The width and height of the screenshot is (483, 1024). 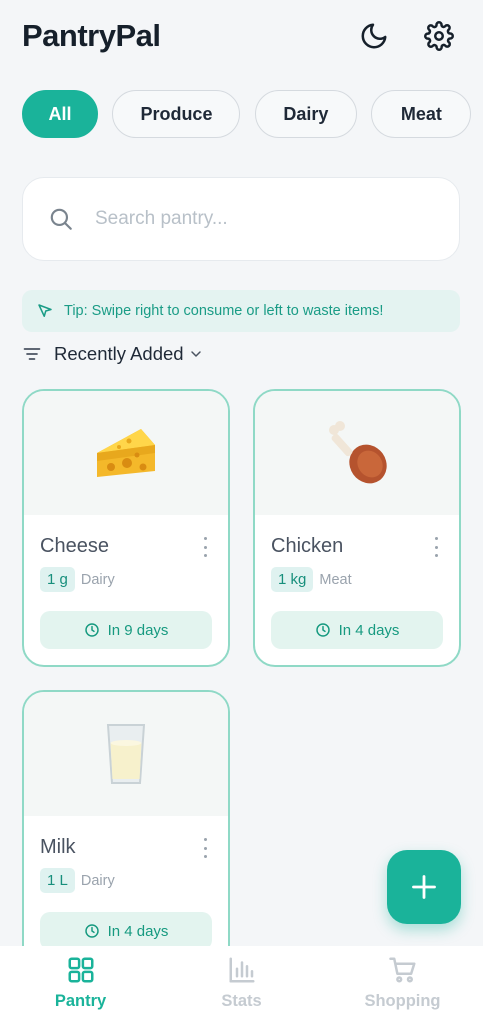 What do you see at coordinates (80, 985) in the screenshot?
I see `nav-item-pantry: Pantry` at bounding box center [80, 985].